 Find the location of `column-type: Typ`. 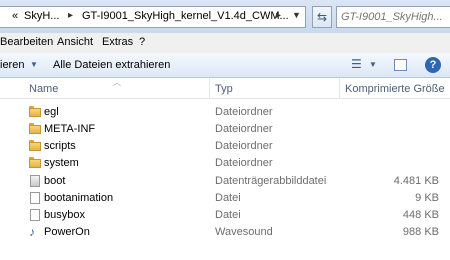

column-type: Typ is located at coordinates (224, 89).